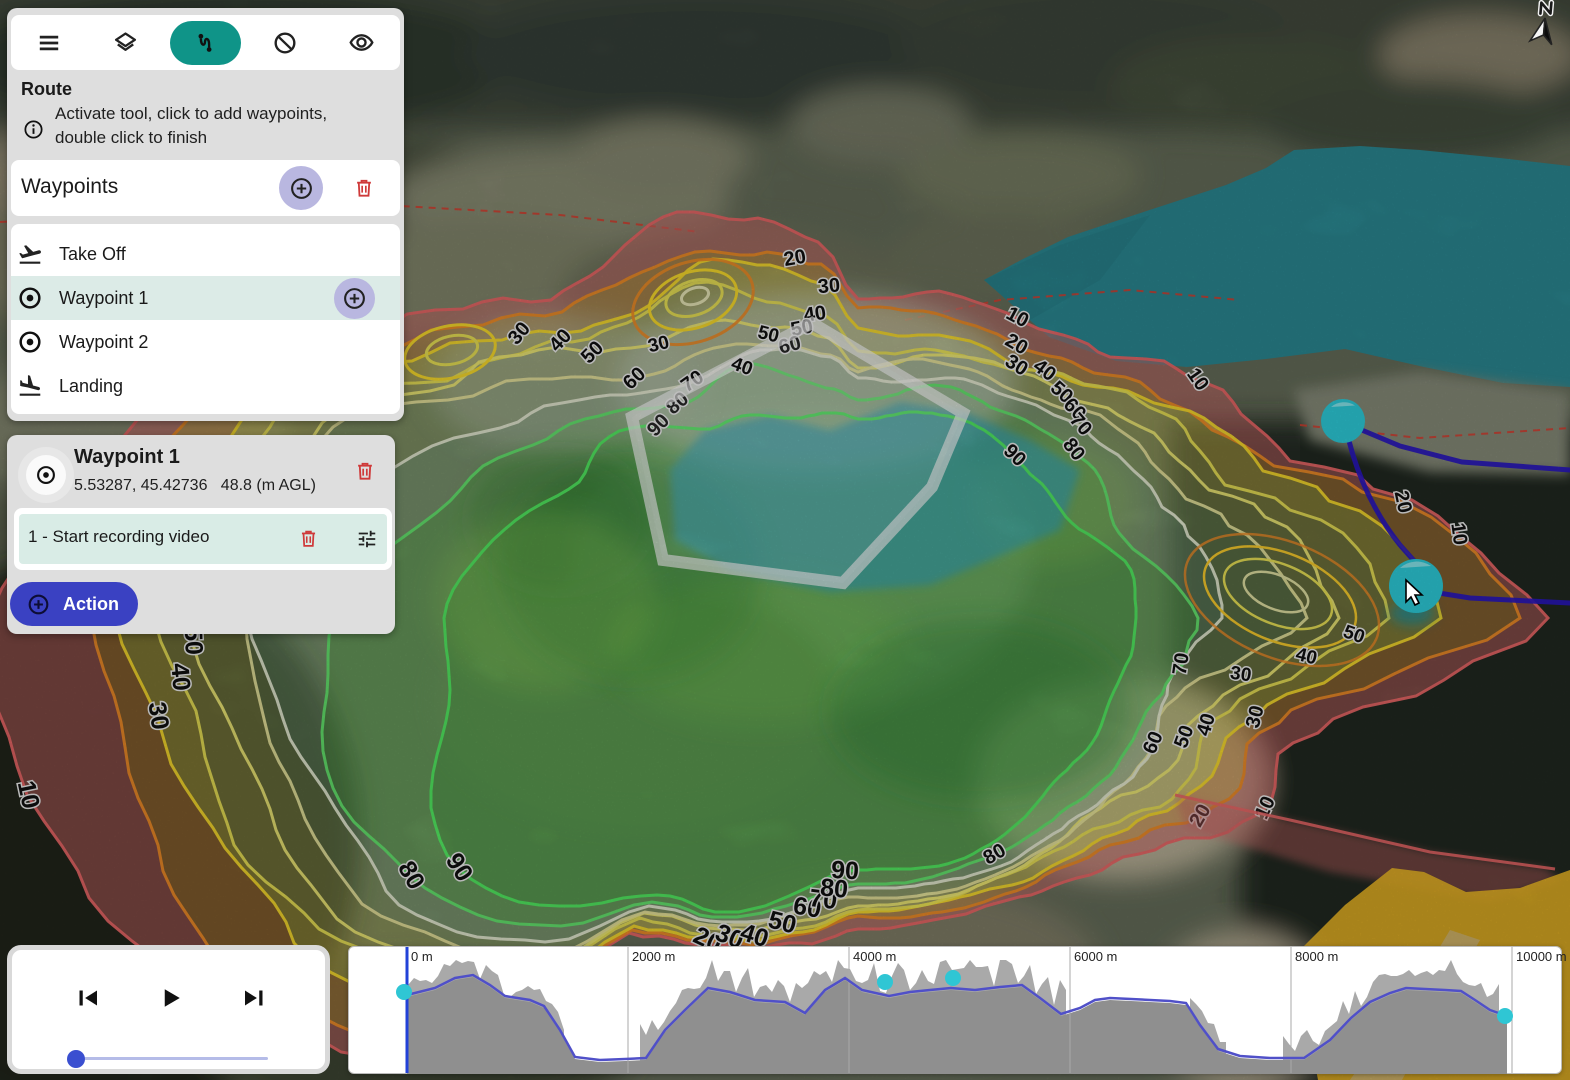 Image resolution: width=1570 pixels, height=1080 pixels. What do you see at coordinates (1541, 956) in the screenshot?
I see `svg-text: 10000 m` at bounding box center [1541, 956].